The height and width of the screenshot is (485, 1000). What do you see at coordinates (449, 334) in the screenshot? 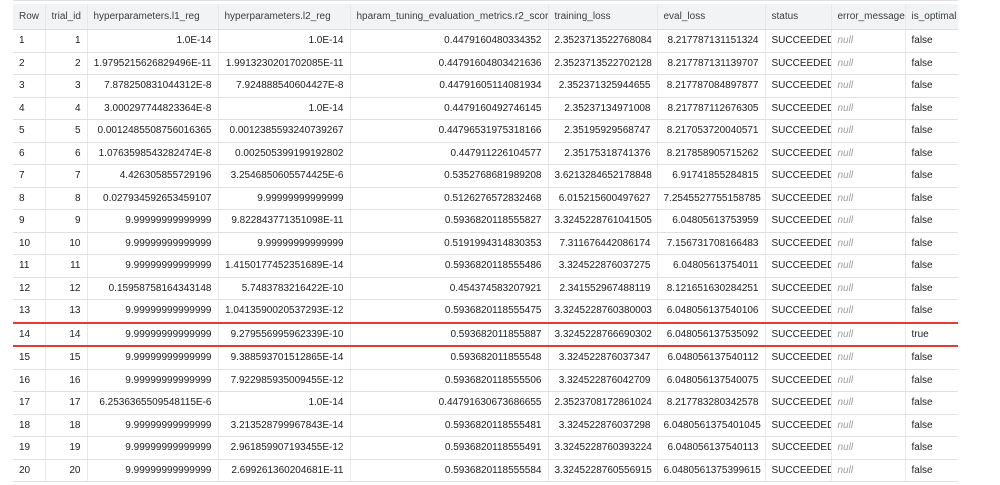
I see `cell-r2-score: 0.593682011855887` at bounding box center [449, 334].